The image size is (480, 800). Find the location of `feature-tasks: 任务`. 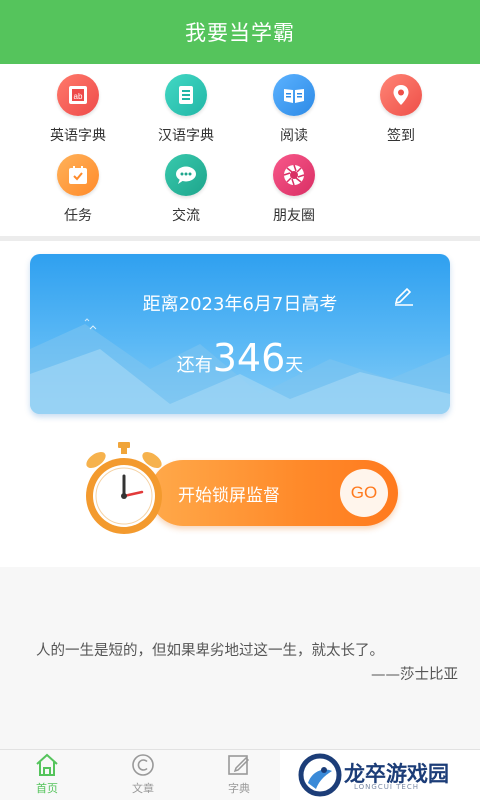

feature-tasks: 任务 is located at coordinates (78, 191).